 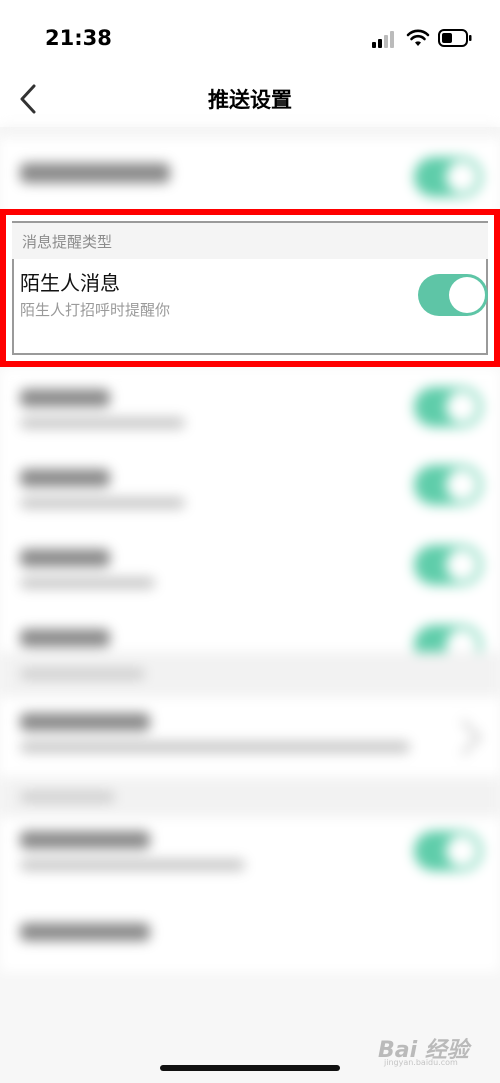 I want to click on baidu-watermark-logo: Bai 经验 jingyan.baidu.com, so click(x=428, y=1052).